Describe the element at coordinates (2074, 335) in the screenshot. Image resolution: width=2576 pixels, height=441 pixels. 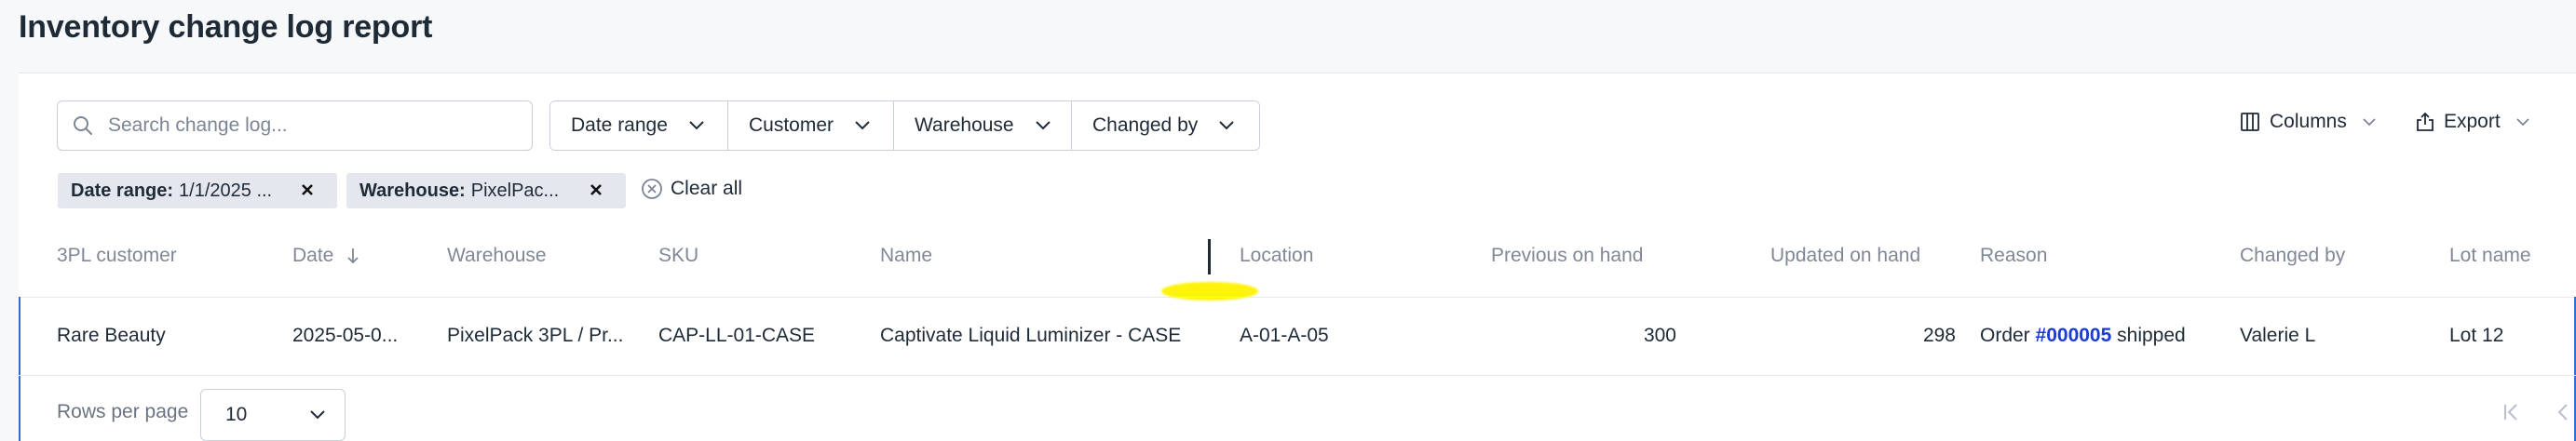
I see `order-link: #000005` at that location.